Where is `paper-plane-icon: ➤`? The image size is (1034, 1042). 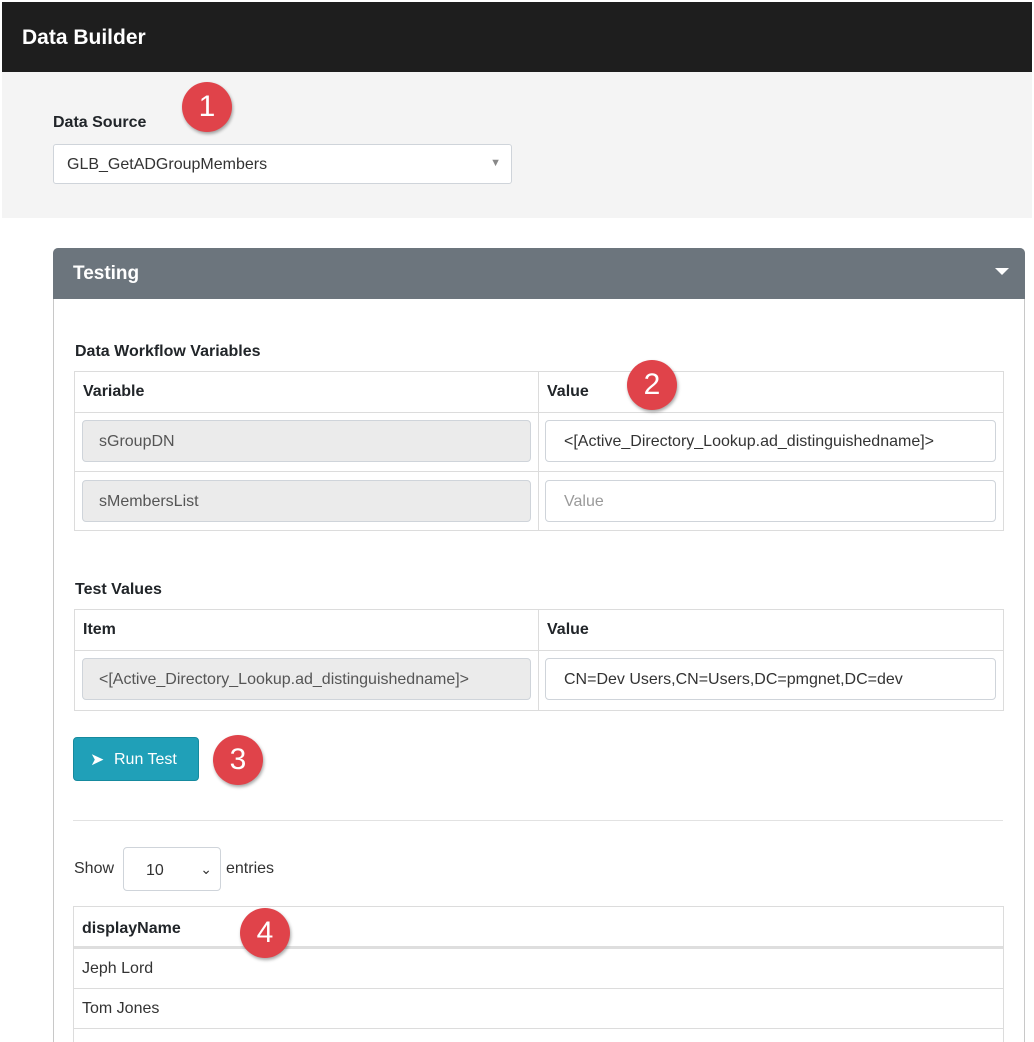
paper-plane-icon: ➤ is located at coordinates (97, 759).